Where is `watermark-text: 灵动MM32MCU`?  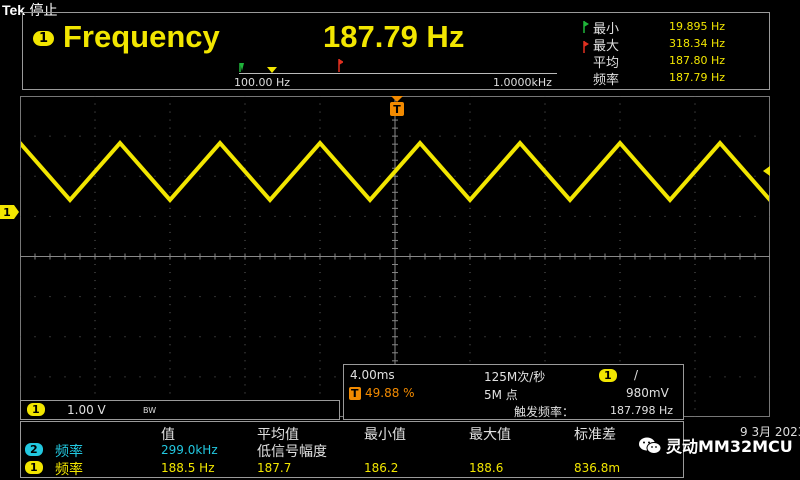
watermark-text: 灵动MM32MCU is located at coordinates (729, 446).